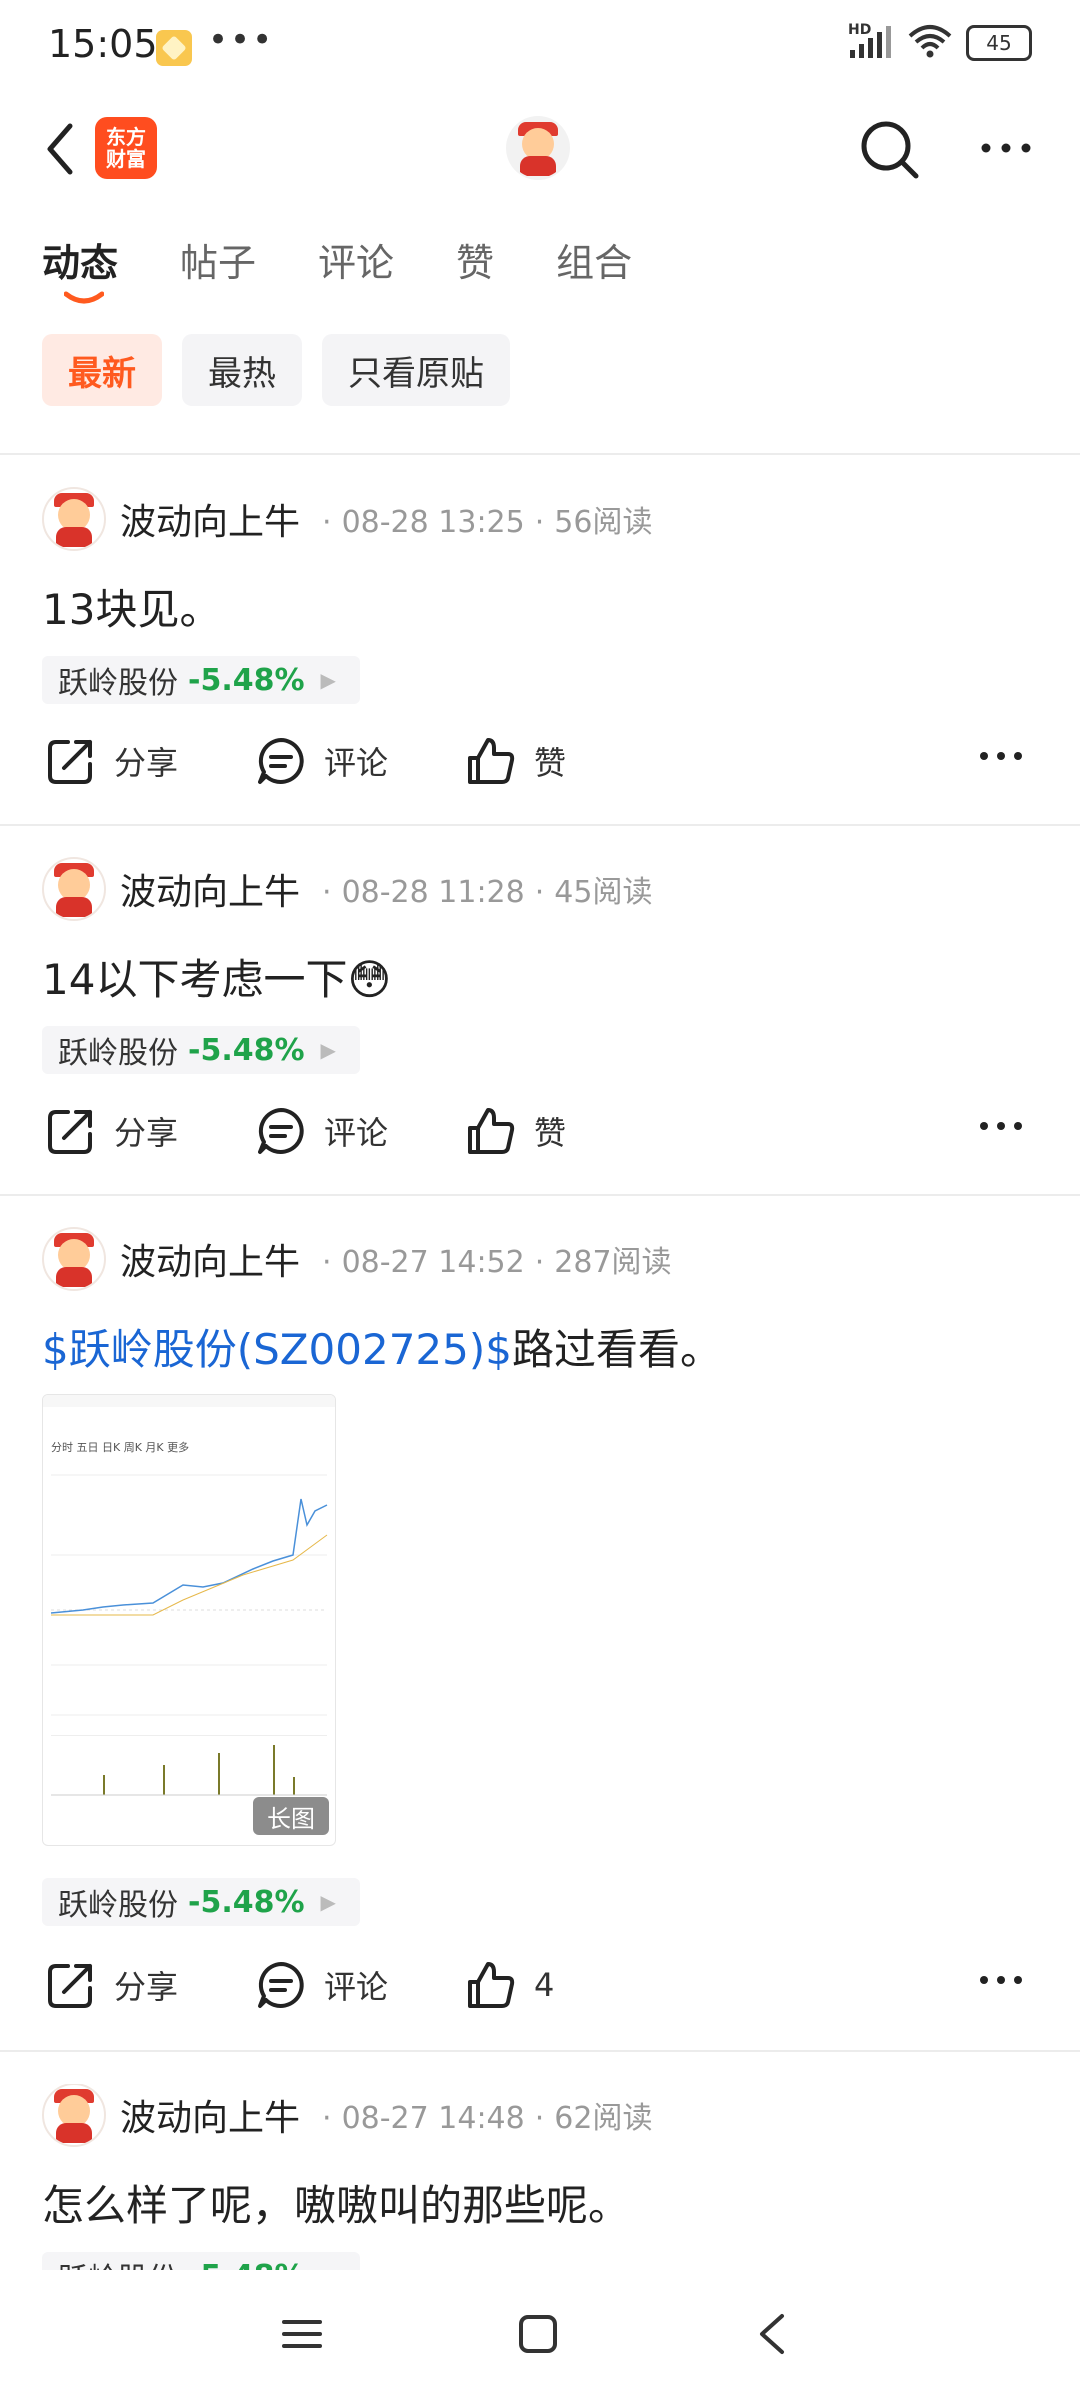  I want to click on search-icon, so click(890, 150).